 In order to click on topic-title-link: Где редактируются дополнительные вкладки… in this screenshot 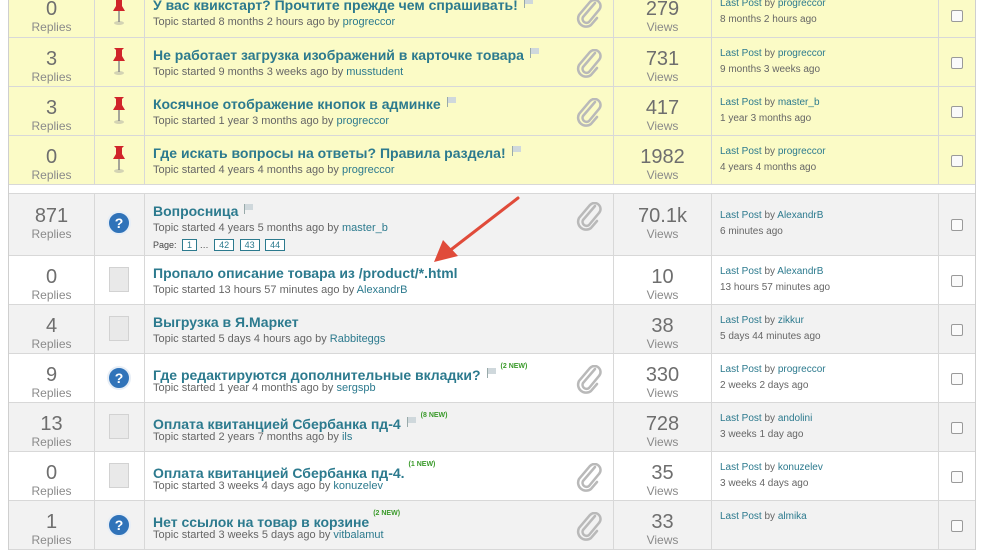, I will do `click(317, 375)`.